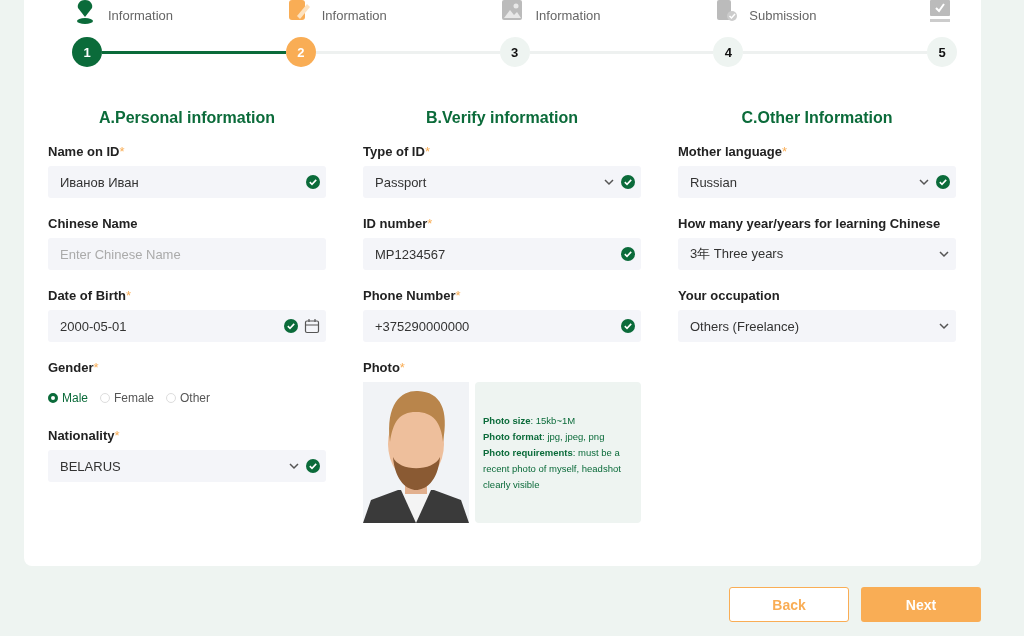 Image resolution: width=1024 pixels, height=636 pixels. Describe the element at coordinates (93, 223) in the screenshot. I see `field-label: Chinese Name` at that location.